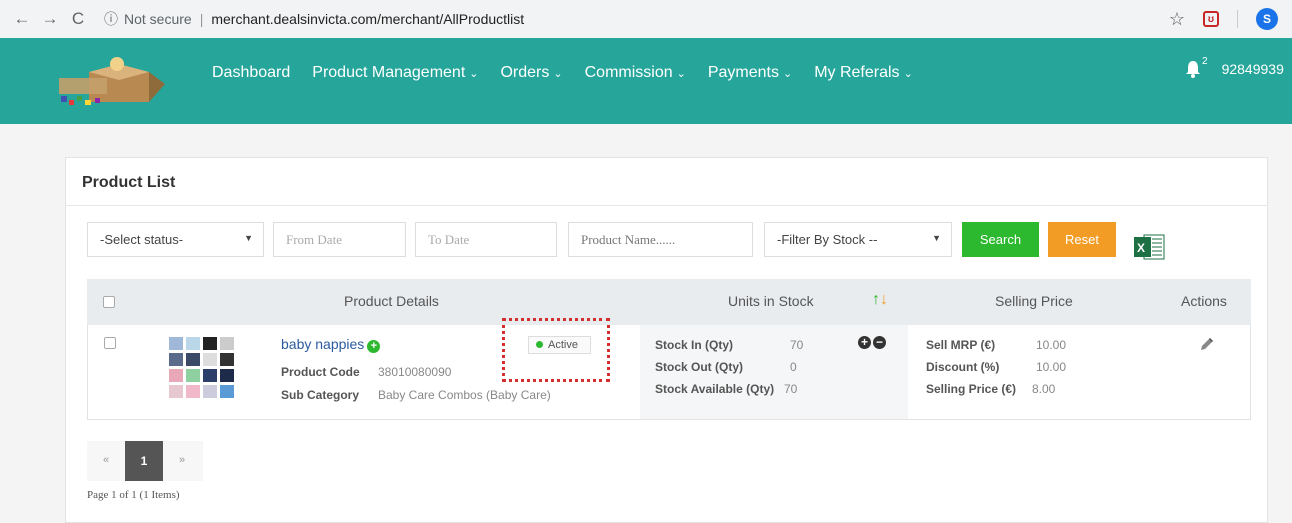 This screenshot has height=523, width=1292. I want to click on search-button: Search, so click(1000, 239).